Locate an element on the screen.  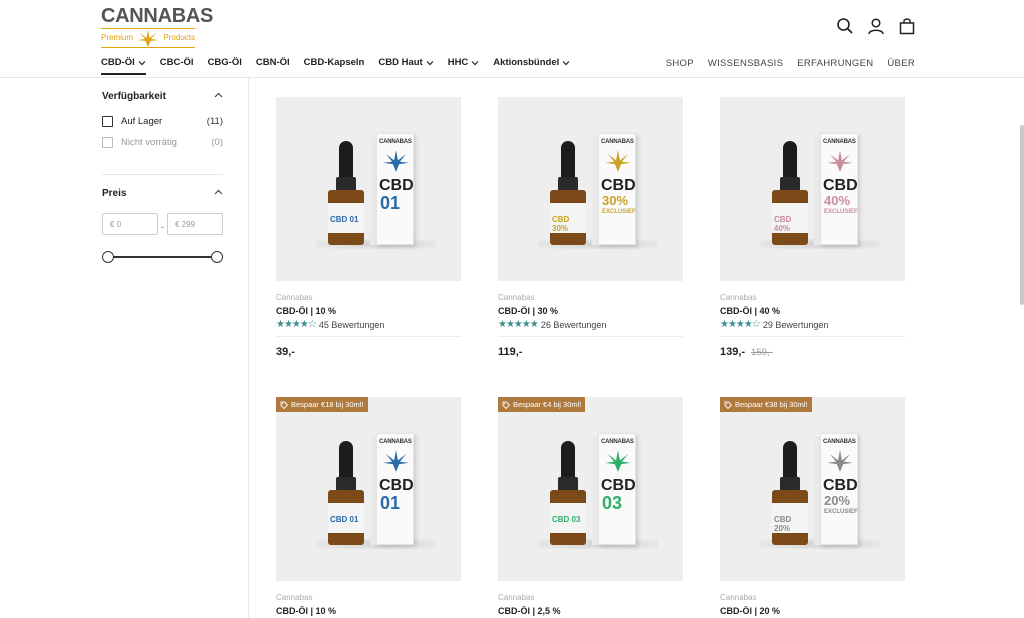
bottle-label-text: CBD 01 is located at coordinates (344, 519).